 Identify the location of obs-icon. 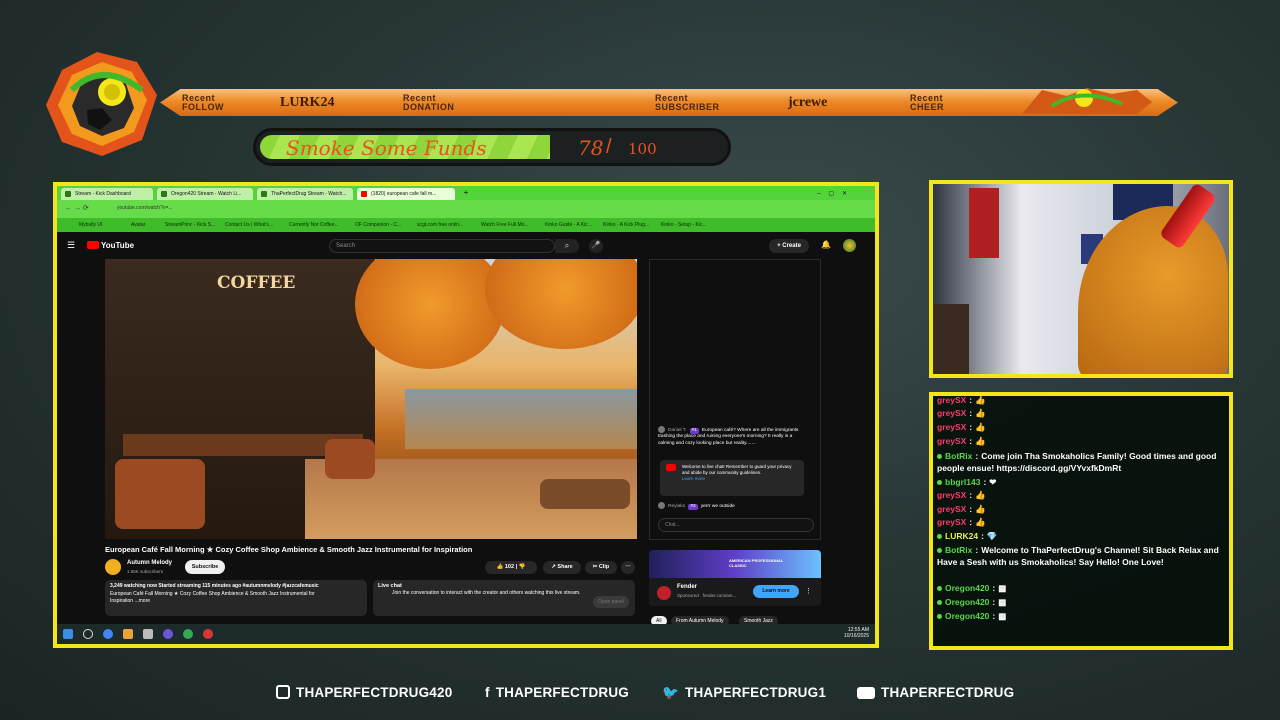
(208, 634).